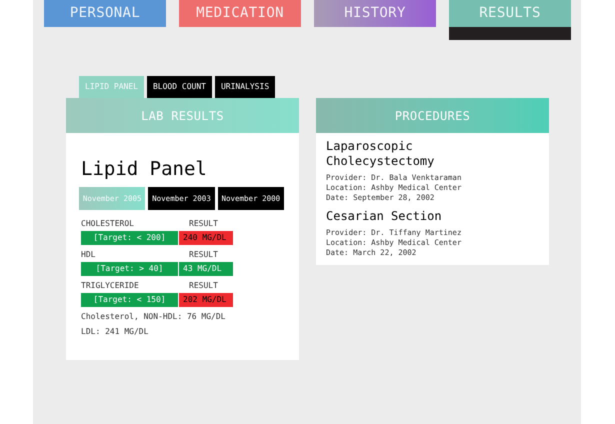 This screenshot has width=615, height=424. I want to click on result-value: 43 MG/DL, so click(206, 269).